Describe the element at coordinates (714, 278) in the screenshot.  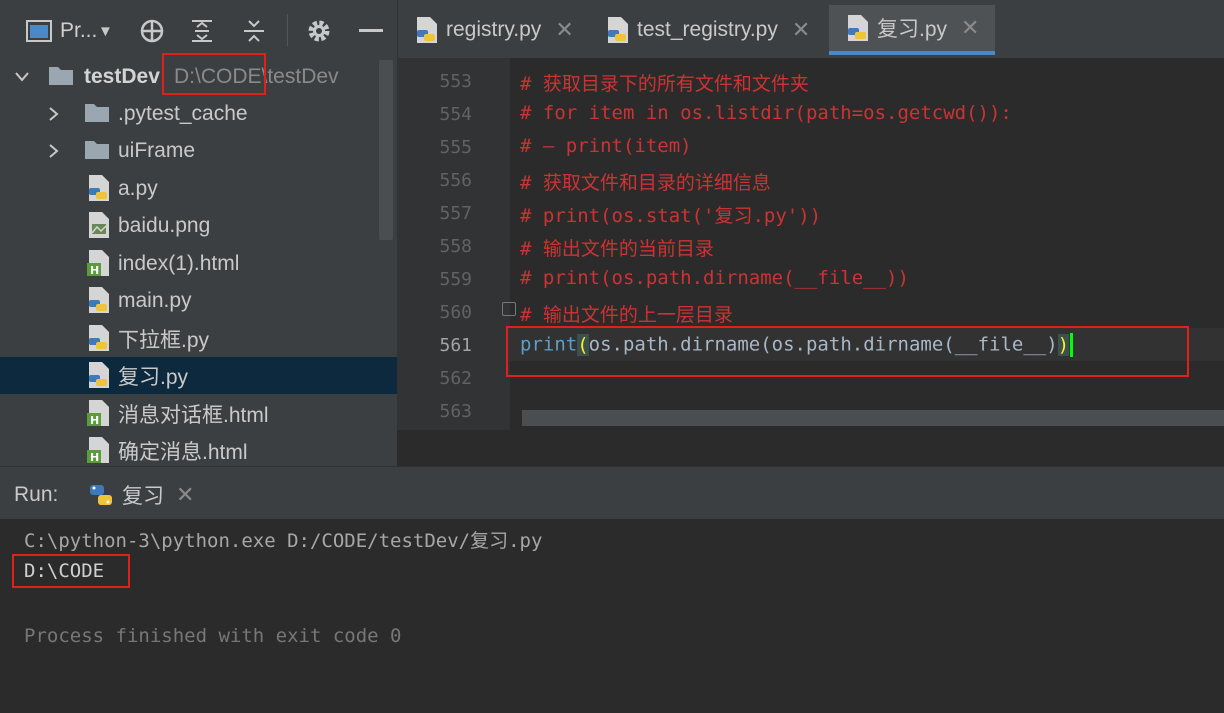
I see `code-line: # print(os.path.dirname(__file__))` at that location.